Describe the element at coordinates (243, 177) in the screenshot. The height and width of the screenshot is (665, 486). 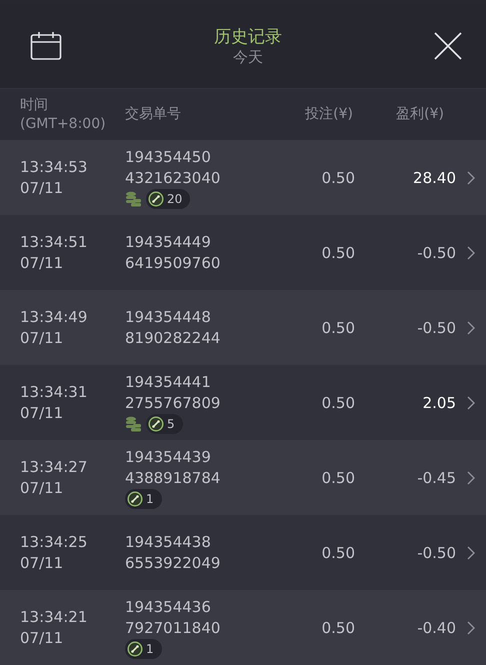
I see `history-row: 13:34:53 07/11 194354450 4321623040 20 0.50 28.40` at that location.